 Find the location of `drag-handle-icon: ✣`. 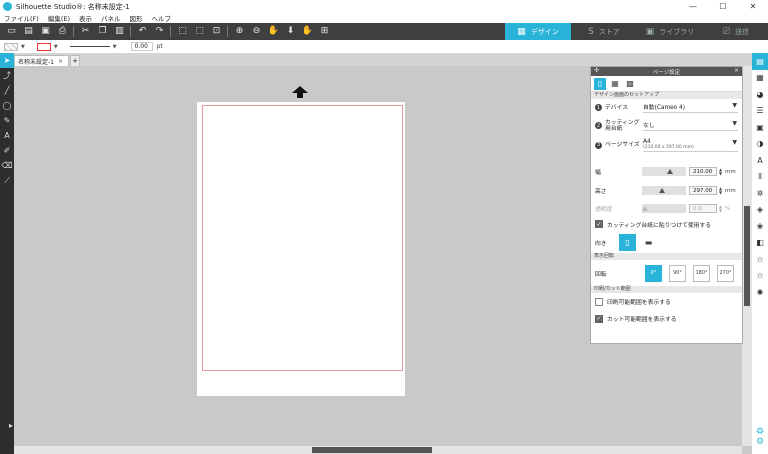

drag-handle-icon: ✣ is located at coordinates (596, 70).